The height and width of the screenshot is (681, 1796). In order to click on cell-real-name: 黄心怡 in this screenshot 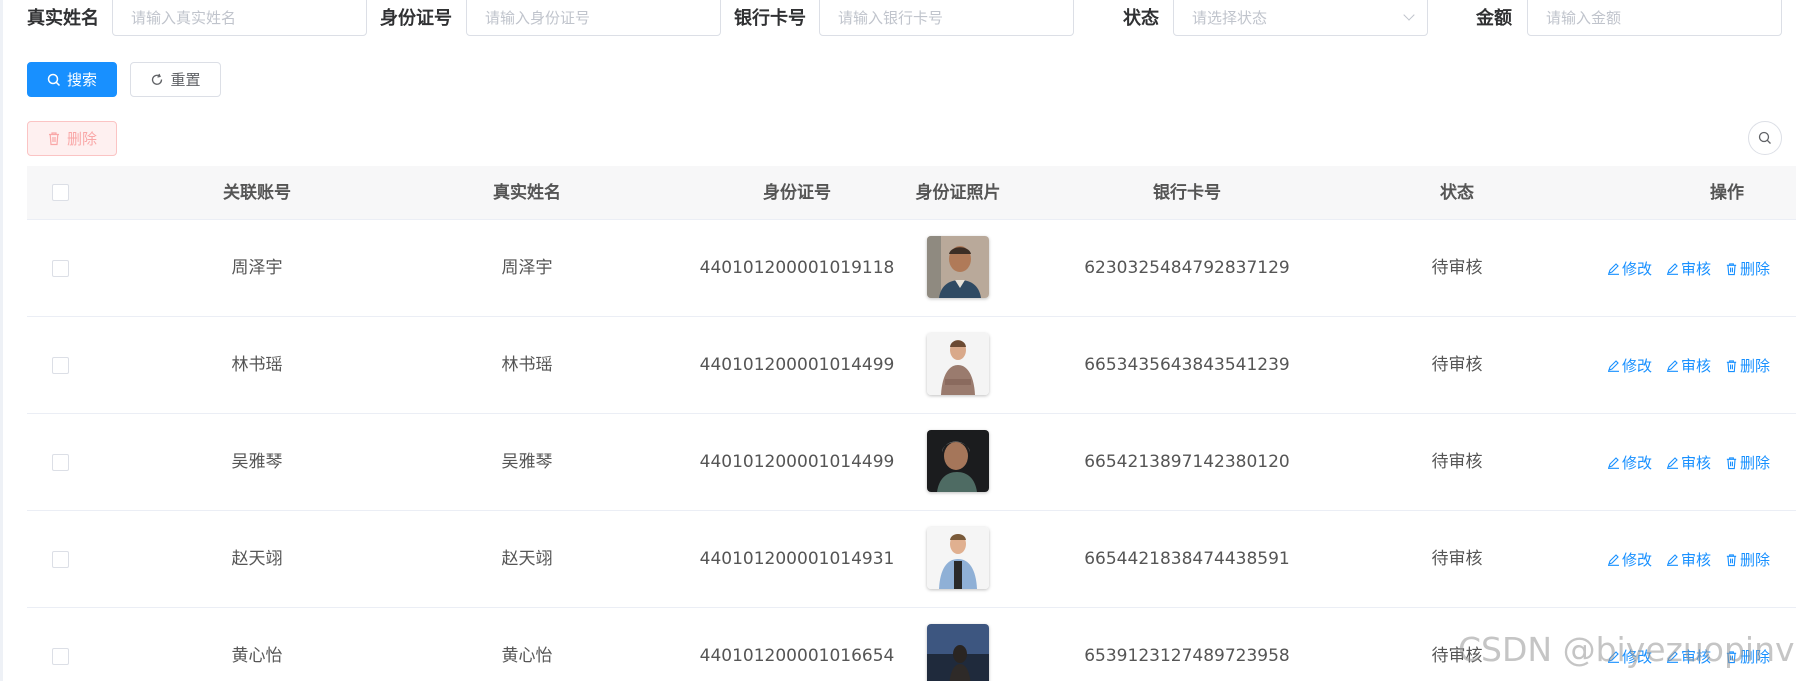, I will do `click(527, 656)`.